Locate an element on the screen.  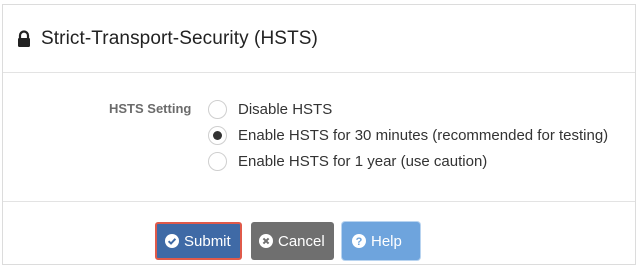
cancel-button: Cancel is located at coordinates (292, 241).